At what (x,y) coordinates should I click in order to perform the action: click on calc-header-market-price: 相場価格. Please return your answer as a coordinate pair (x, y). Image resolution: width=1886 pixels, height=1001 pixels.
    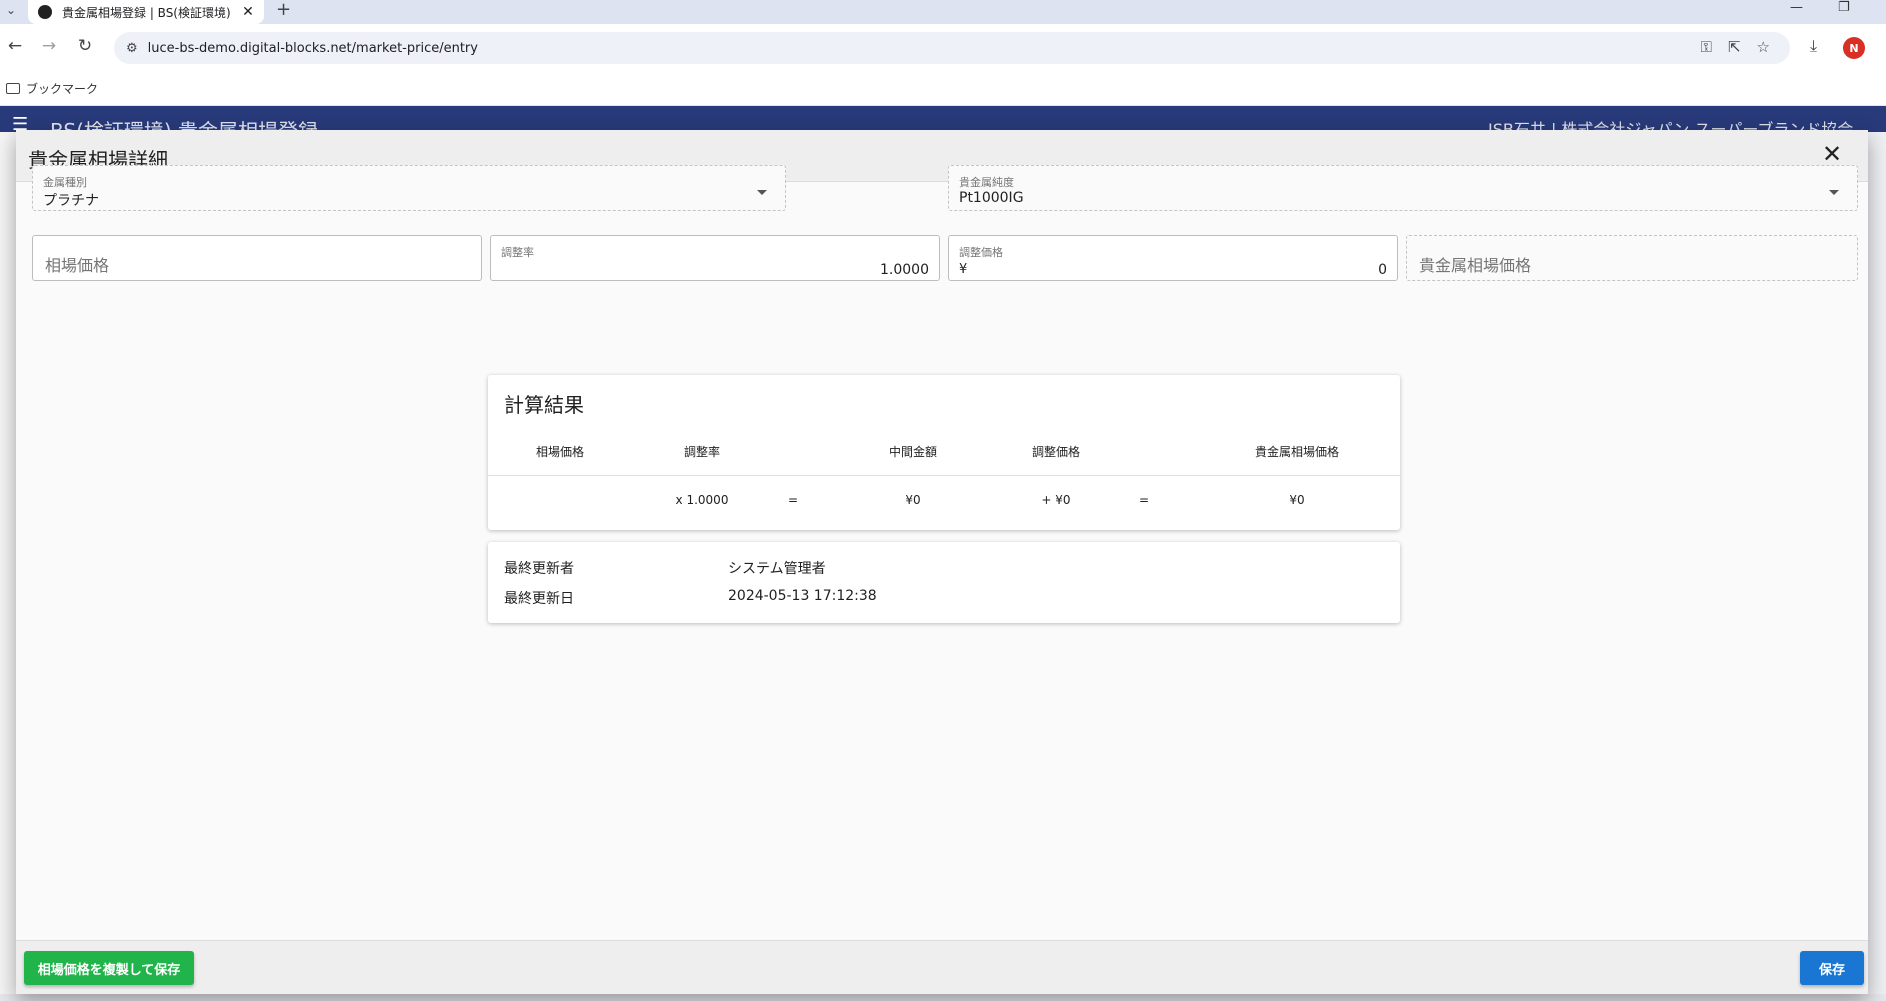
    Looking at the image, I should click on (560, 452).